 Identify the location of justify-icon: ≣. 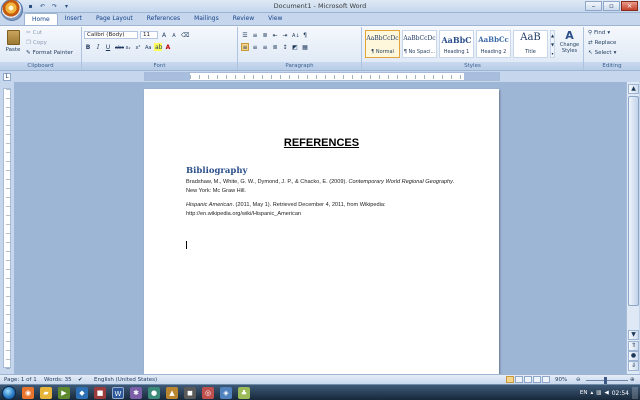
(275, 47).